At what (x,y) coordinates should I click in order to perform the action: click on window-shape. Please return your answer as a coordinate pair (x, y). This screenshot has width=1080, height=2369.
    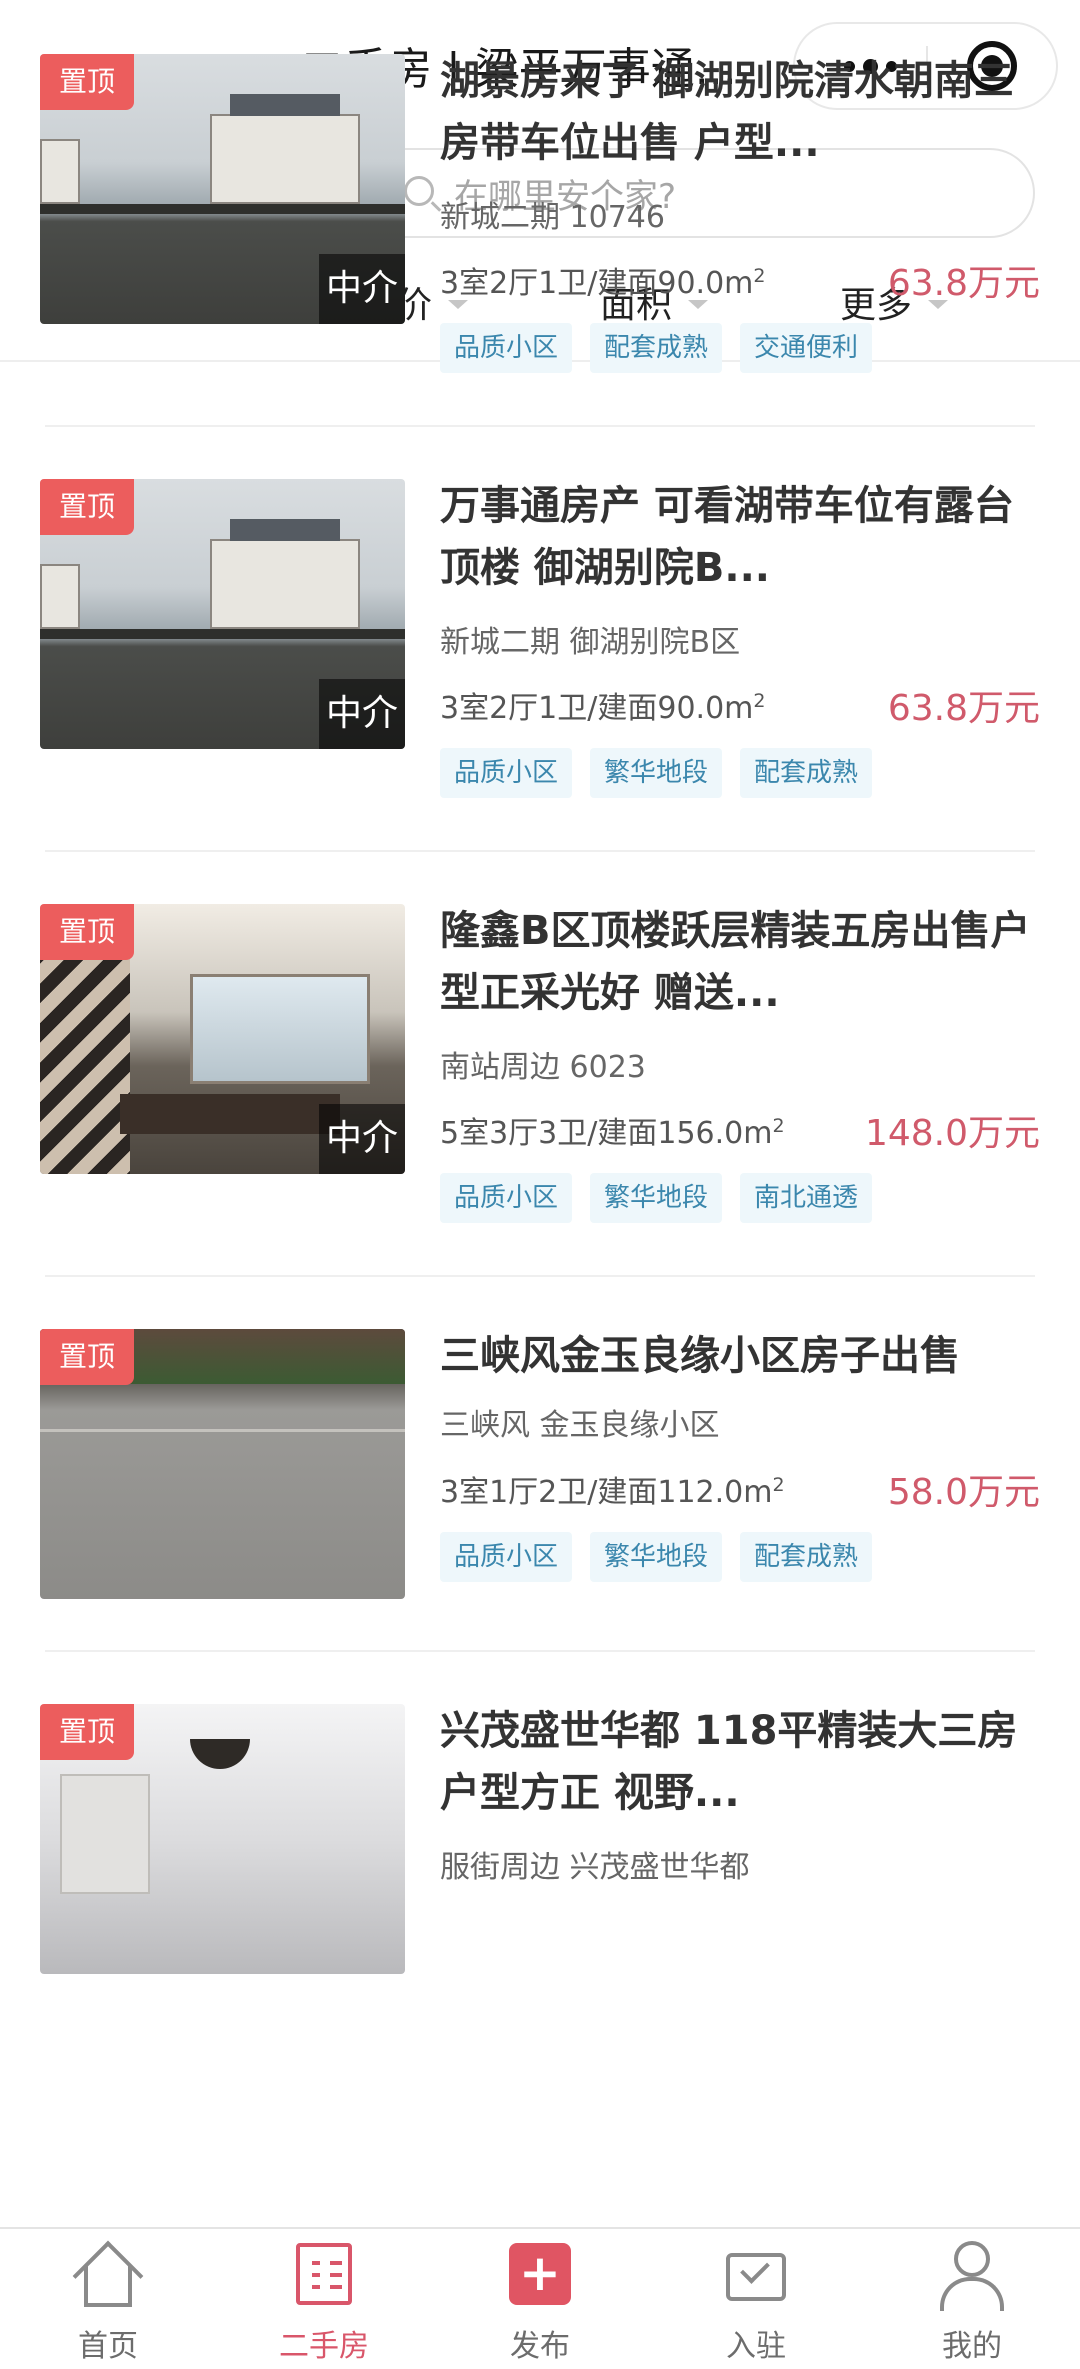
    Looking at the image, I should click on (280, 1029).